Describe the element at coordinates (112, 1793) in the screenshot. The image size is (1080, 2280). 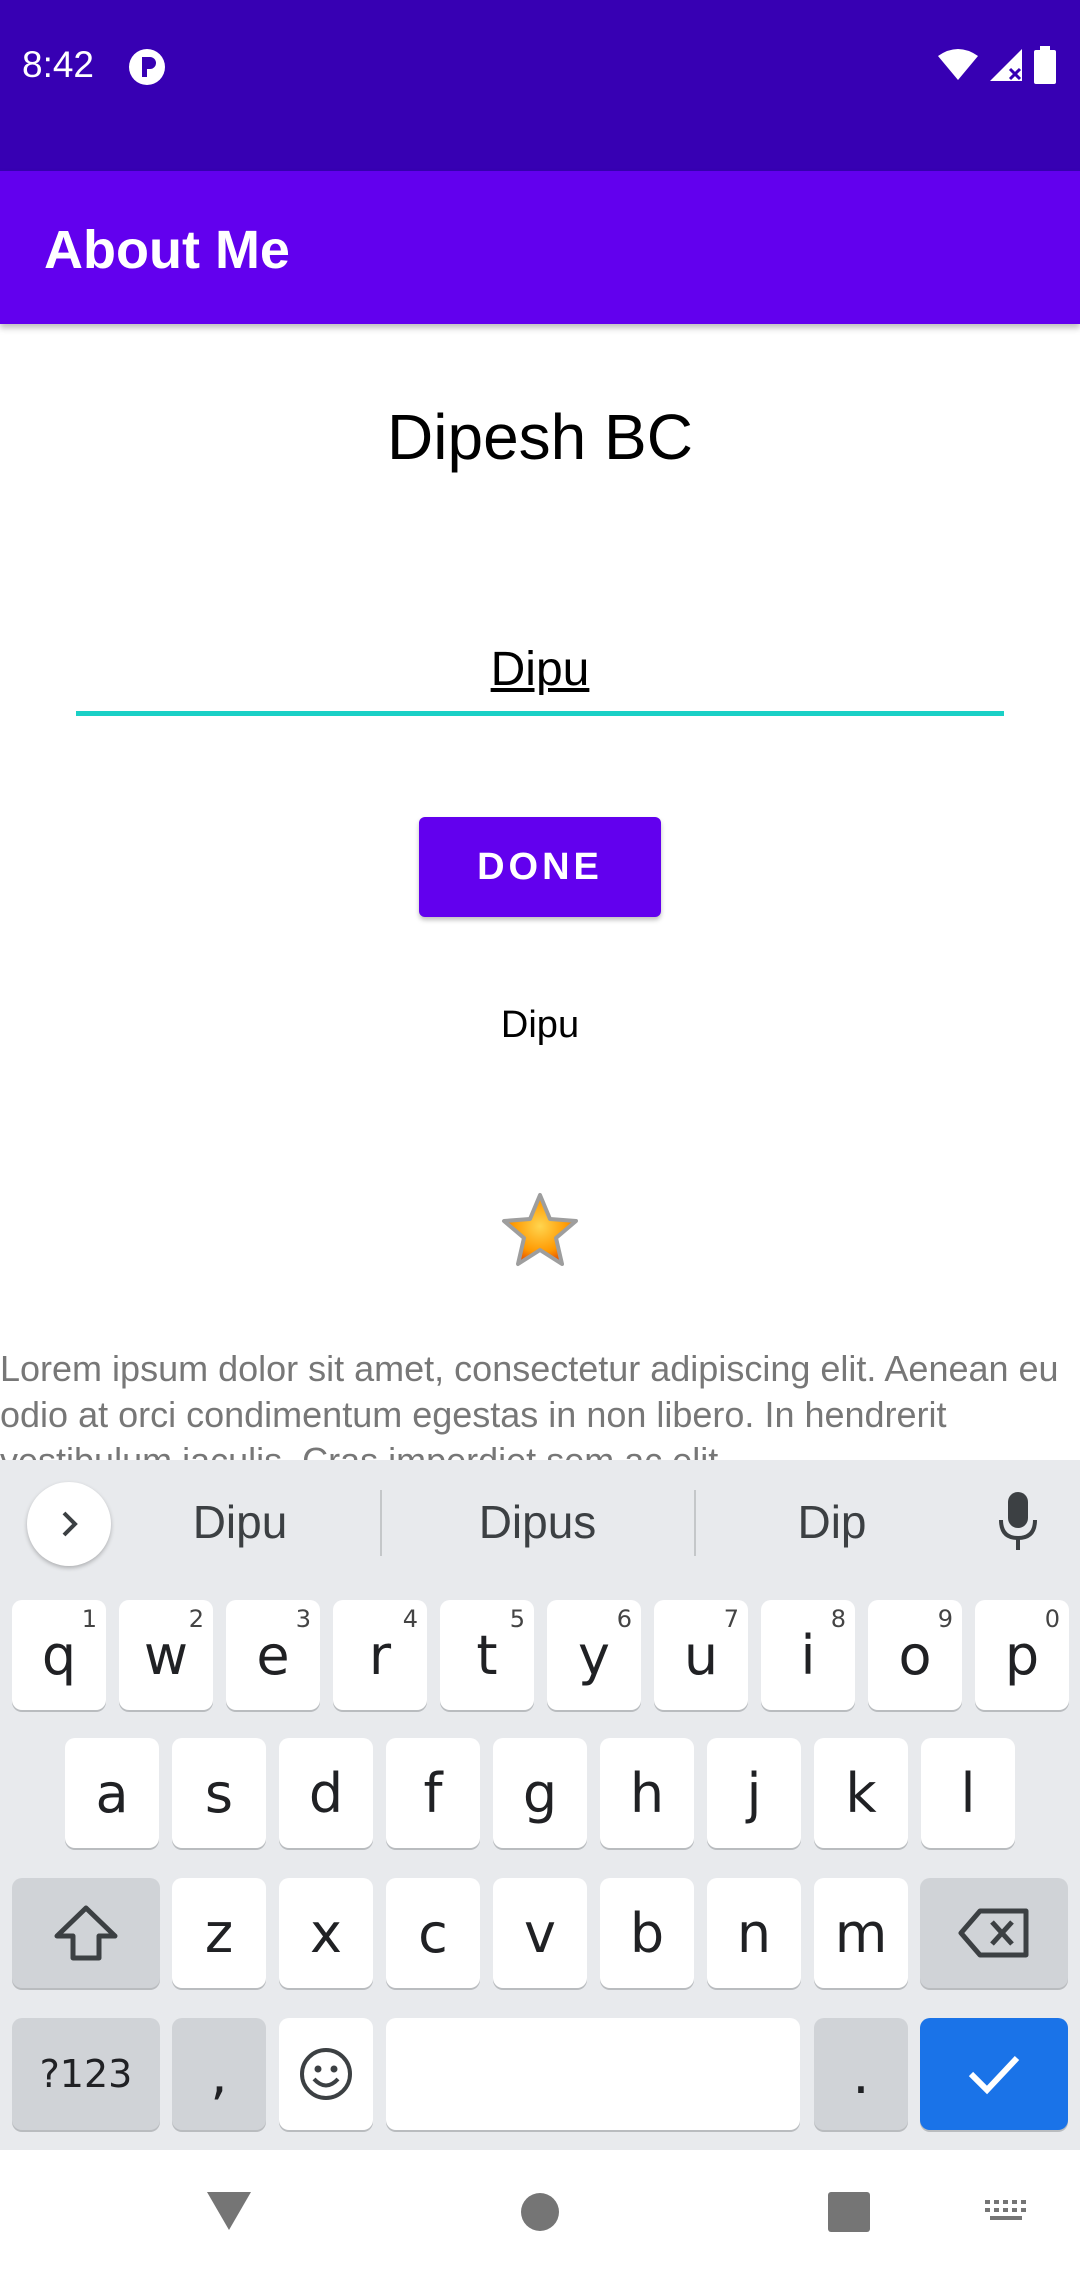
I see `key-a: a` at that location.